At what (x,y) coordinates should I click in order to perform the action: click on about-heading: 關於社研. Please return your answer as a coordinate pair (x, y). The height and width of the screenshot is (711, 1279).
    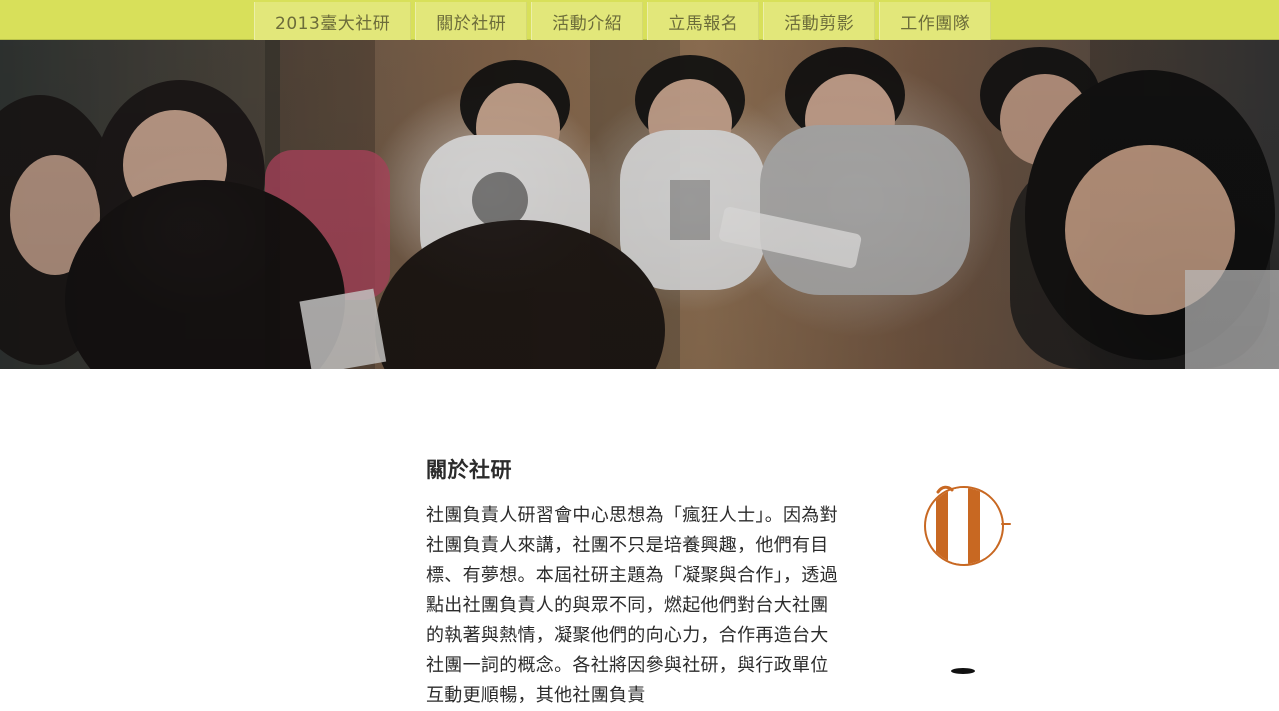
    Looking at the image, I should click on (469, 470).